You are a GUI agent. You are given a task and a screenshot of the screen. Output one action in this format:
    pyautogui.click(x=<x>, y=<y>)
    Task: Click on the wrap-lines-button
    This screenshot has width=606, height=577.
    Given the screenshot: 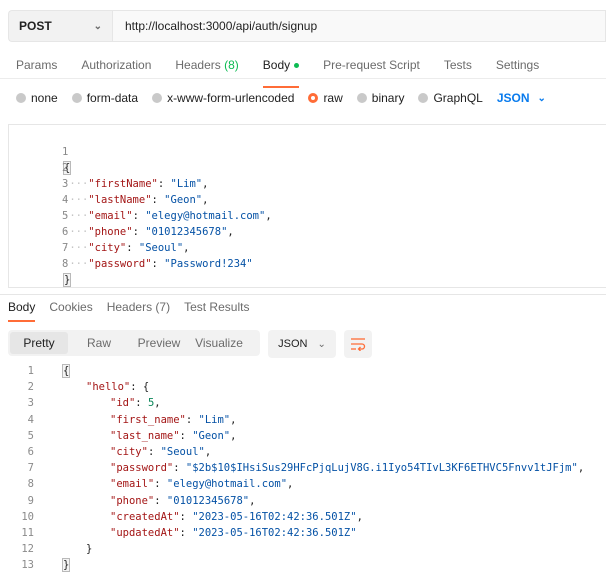 What is the action you would take?
    pyautogui.click(x=358, y=344)
    